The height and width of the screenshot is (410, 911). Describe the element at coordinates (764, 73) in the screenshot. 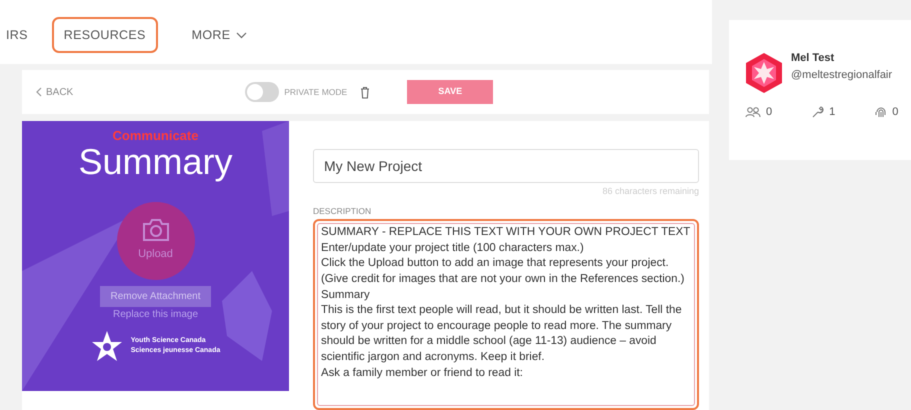

I see `avatar-icon` at that location.